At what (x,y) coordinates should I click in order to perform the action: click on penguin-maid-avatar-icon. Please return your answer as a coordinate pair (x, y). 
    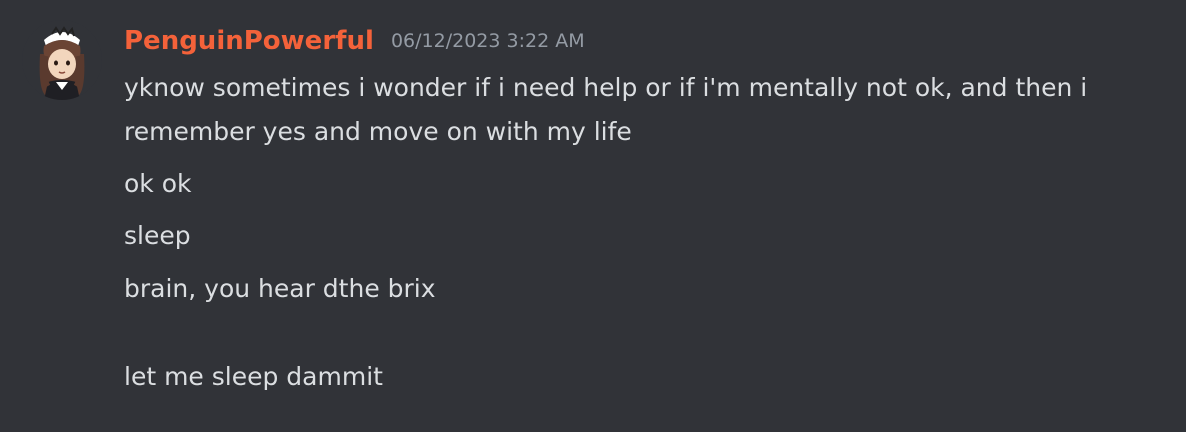
    Looking at the image, I should click on (62, 60).